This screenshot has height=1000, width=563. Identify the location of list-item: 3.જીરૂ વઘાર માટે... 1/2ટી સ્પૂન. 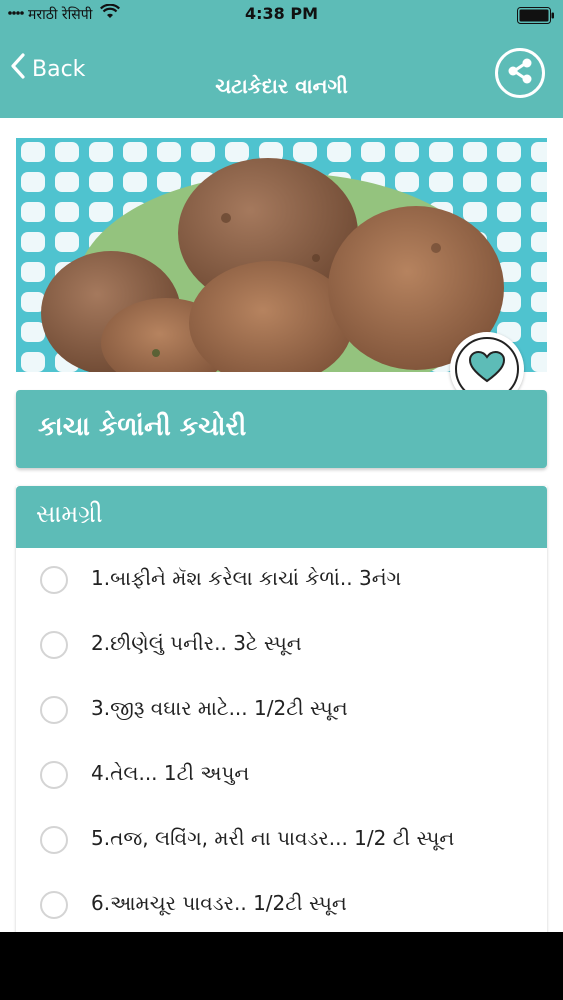
(281, 710).